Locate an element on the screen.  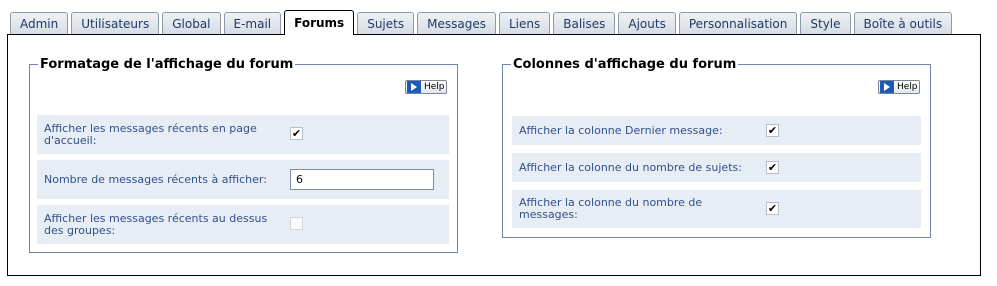
row-last-message-column: Afficher la colonne Dernier message: ✔ is located at coordinates (716, 130).